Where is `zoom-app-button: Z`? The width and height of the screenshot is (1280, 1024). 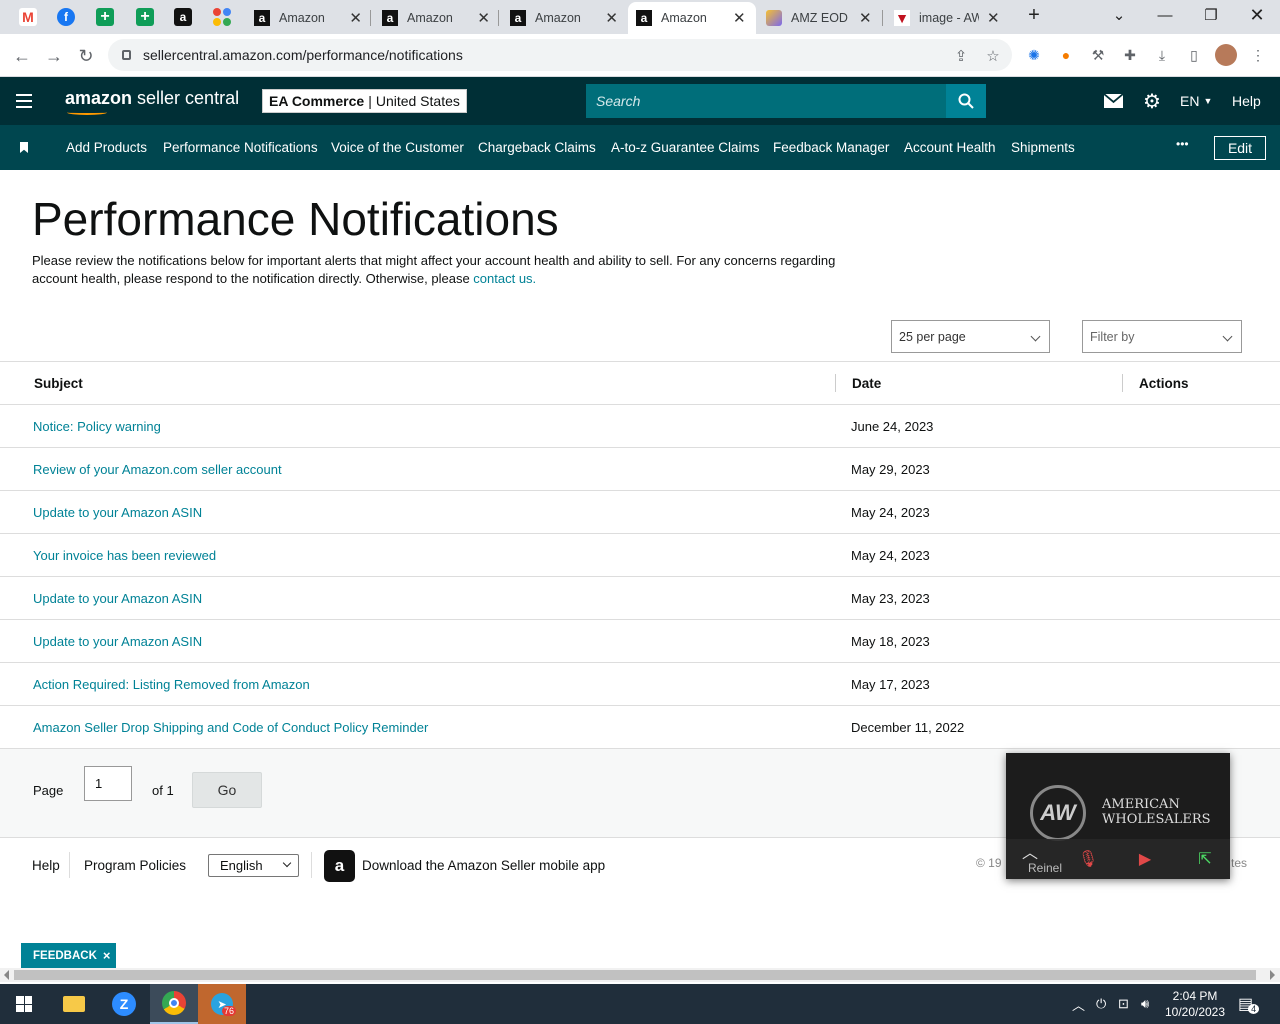 zoom-app-button: Z is located at coordinates (124, 1004).